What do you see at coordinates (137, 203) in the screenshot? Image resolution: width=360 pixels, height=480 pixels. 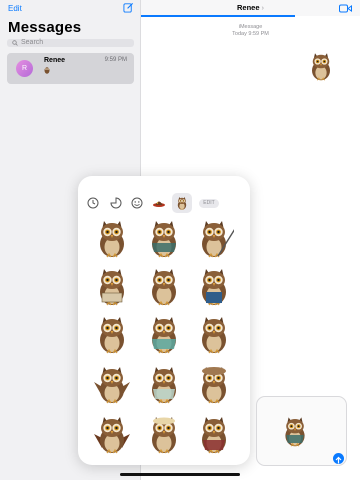 I see `emoji-smile-icon` at bounding box center [137, 203].